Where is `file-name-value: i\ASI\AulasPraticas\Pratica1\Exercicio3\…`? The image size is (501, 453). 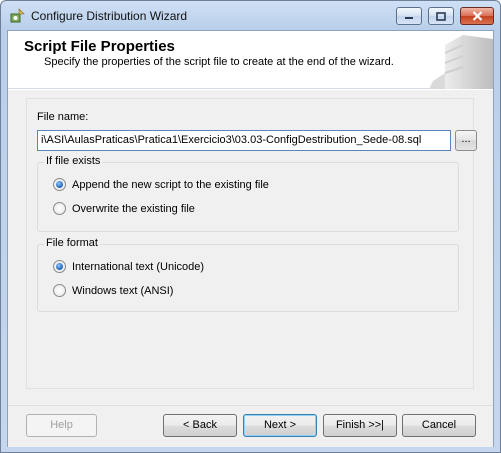 file-name-value: i\ASI\AulasPraticas\Pratica1\Exercicio3\… is located at coordinates (231, 140).